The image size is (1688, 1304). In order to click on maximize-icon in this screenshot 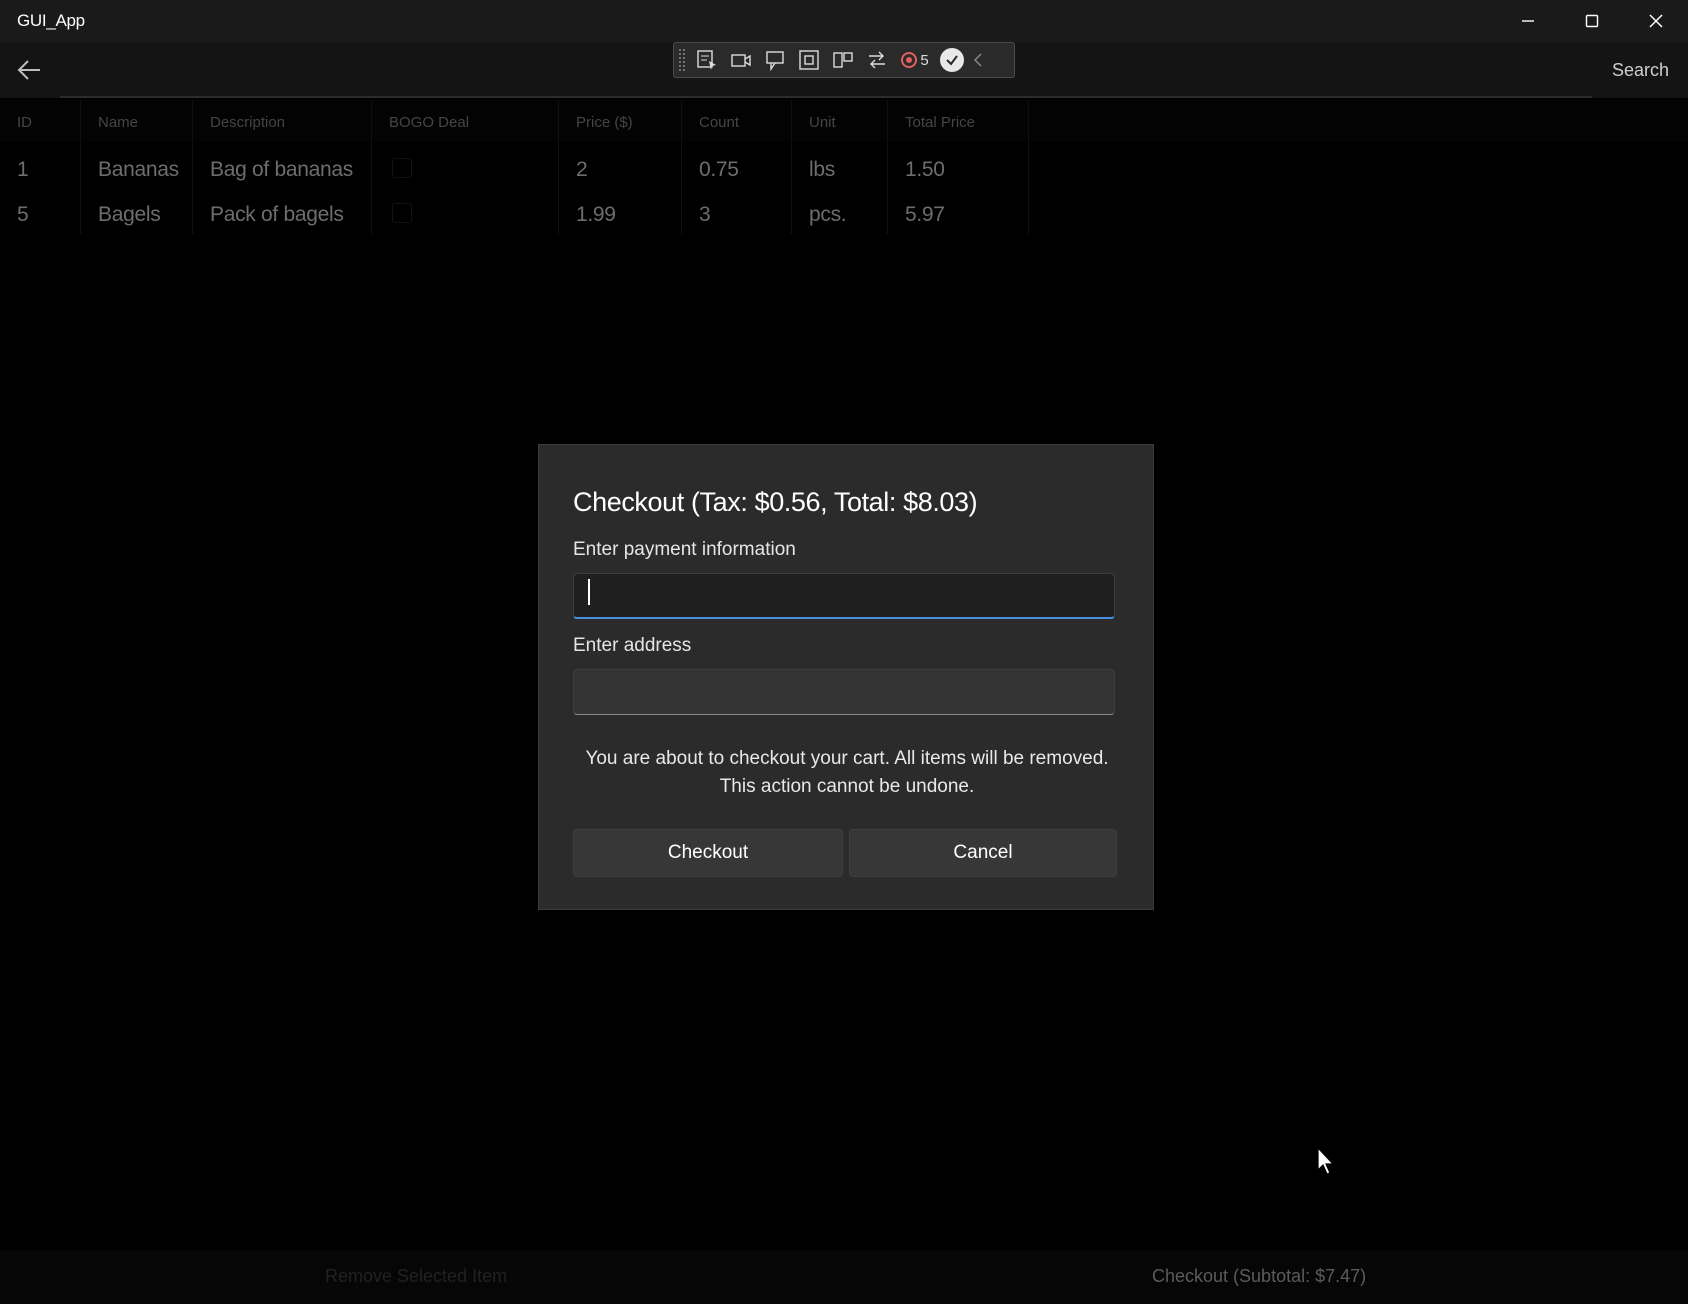, I will do `click(1592, 21)`.